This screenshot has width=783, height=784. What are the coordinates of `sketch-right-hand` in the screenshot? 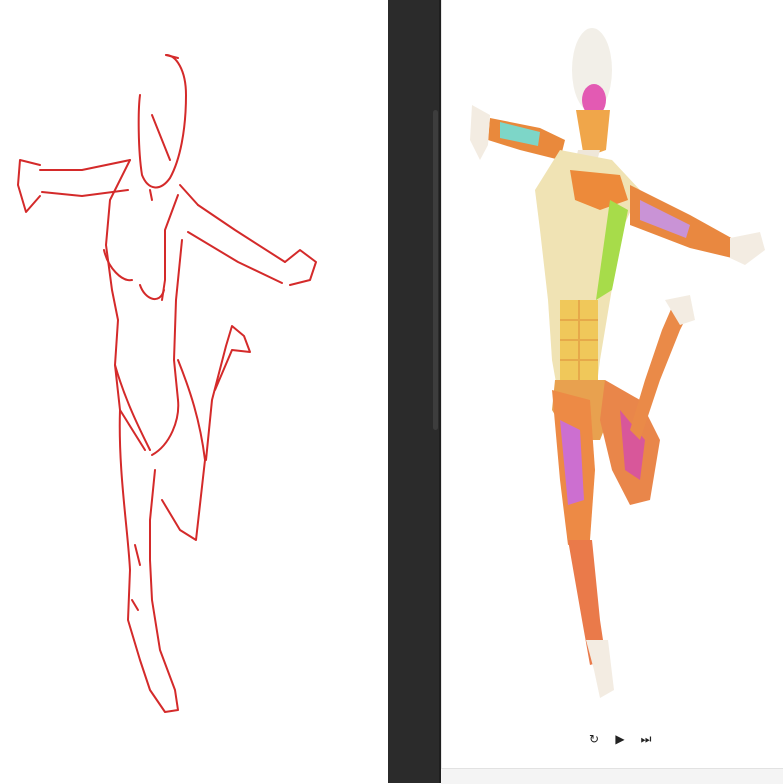 It's located at (300, 267).